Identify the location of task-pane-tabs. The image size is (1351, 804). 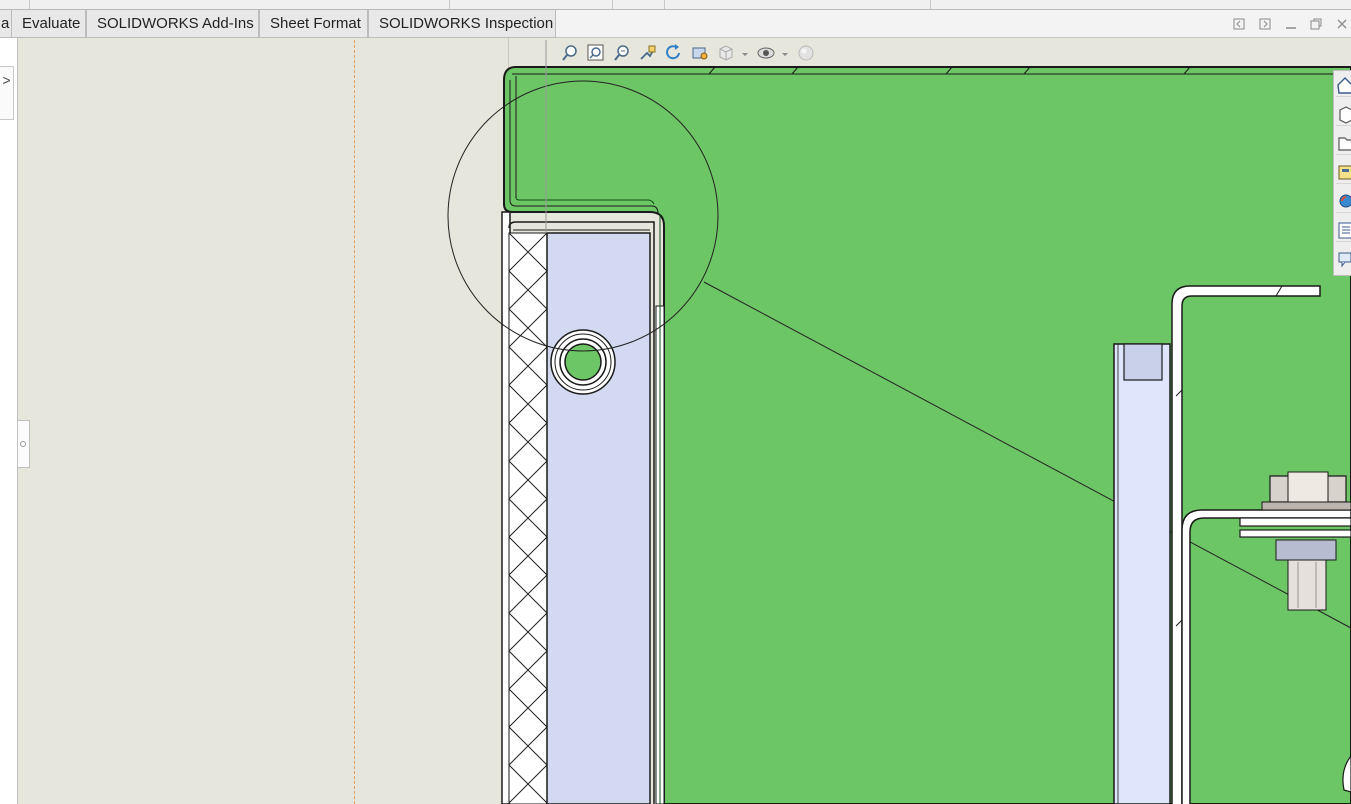
(1342, 173).